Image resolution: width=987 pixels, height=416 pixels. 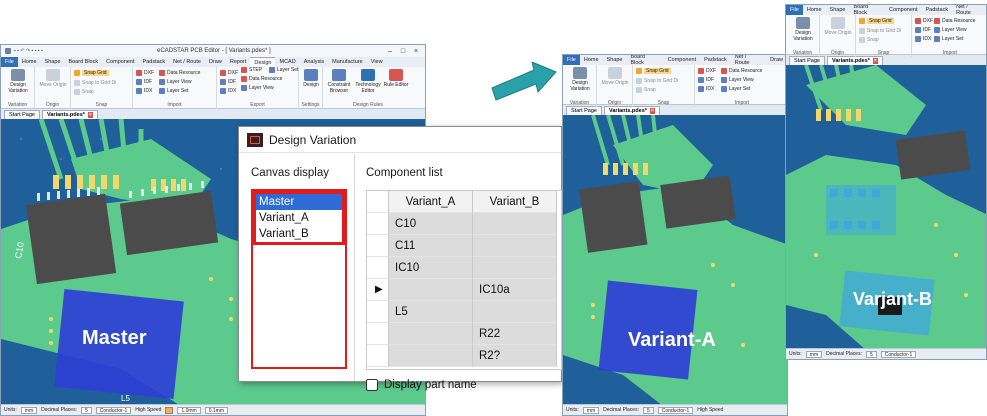 What do you see at coordinates (189, 410) in the screenshot?
I see `grid-size-1: 1.0mm` at bounding box center [189, 410].